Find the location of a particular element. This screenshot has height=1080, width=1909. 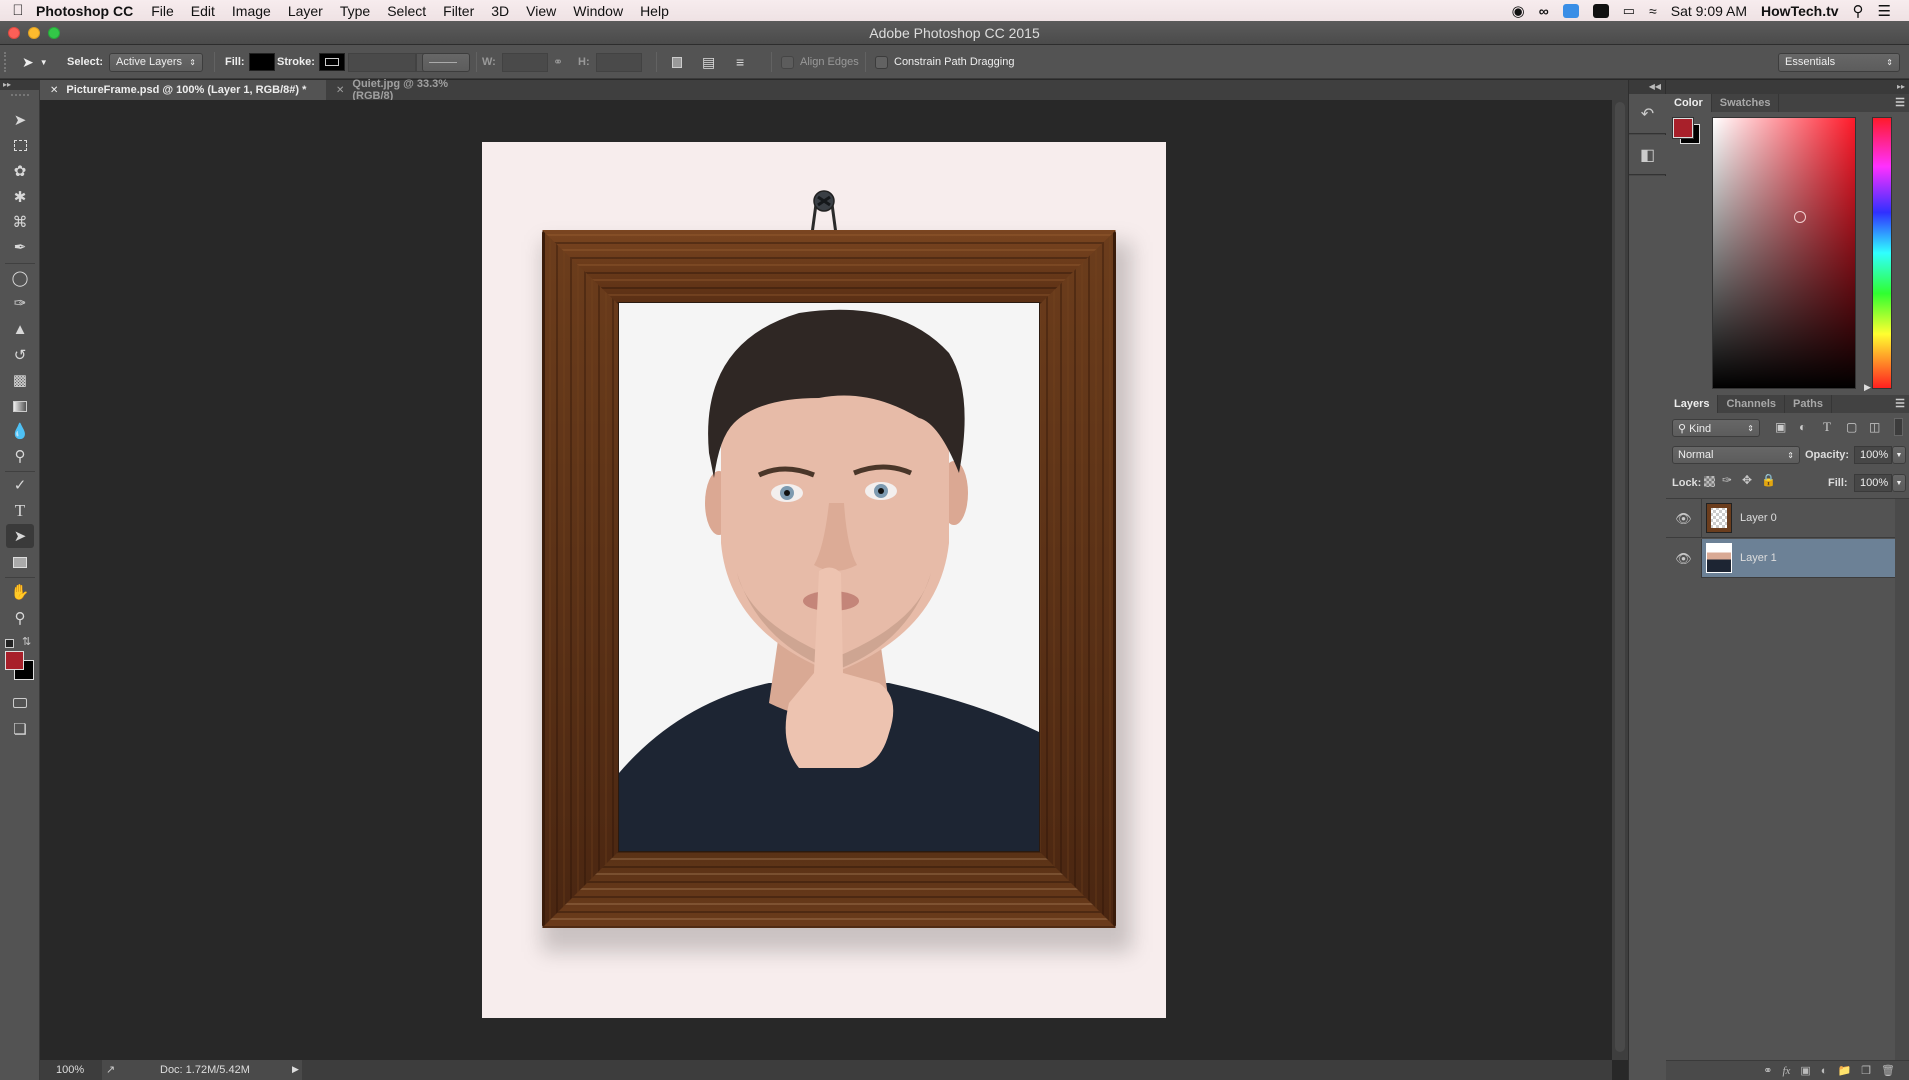

opacity-slider-button: ▼ is located at coordinates (1899, 455).